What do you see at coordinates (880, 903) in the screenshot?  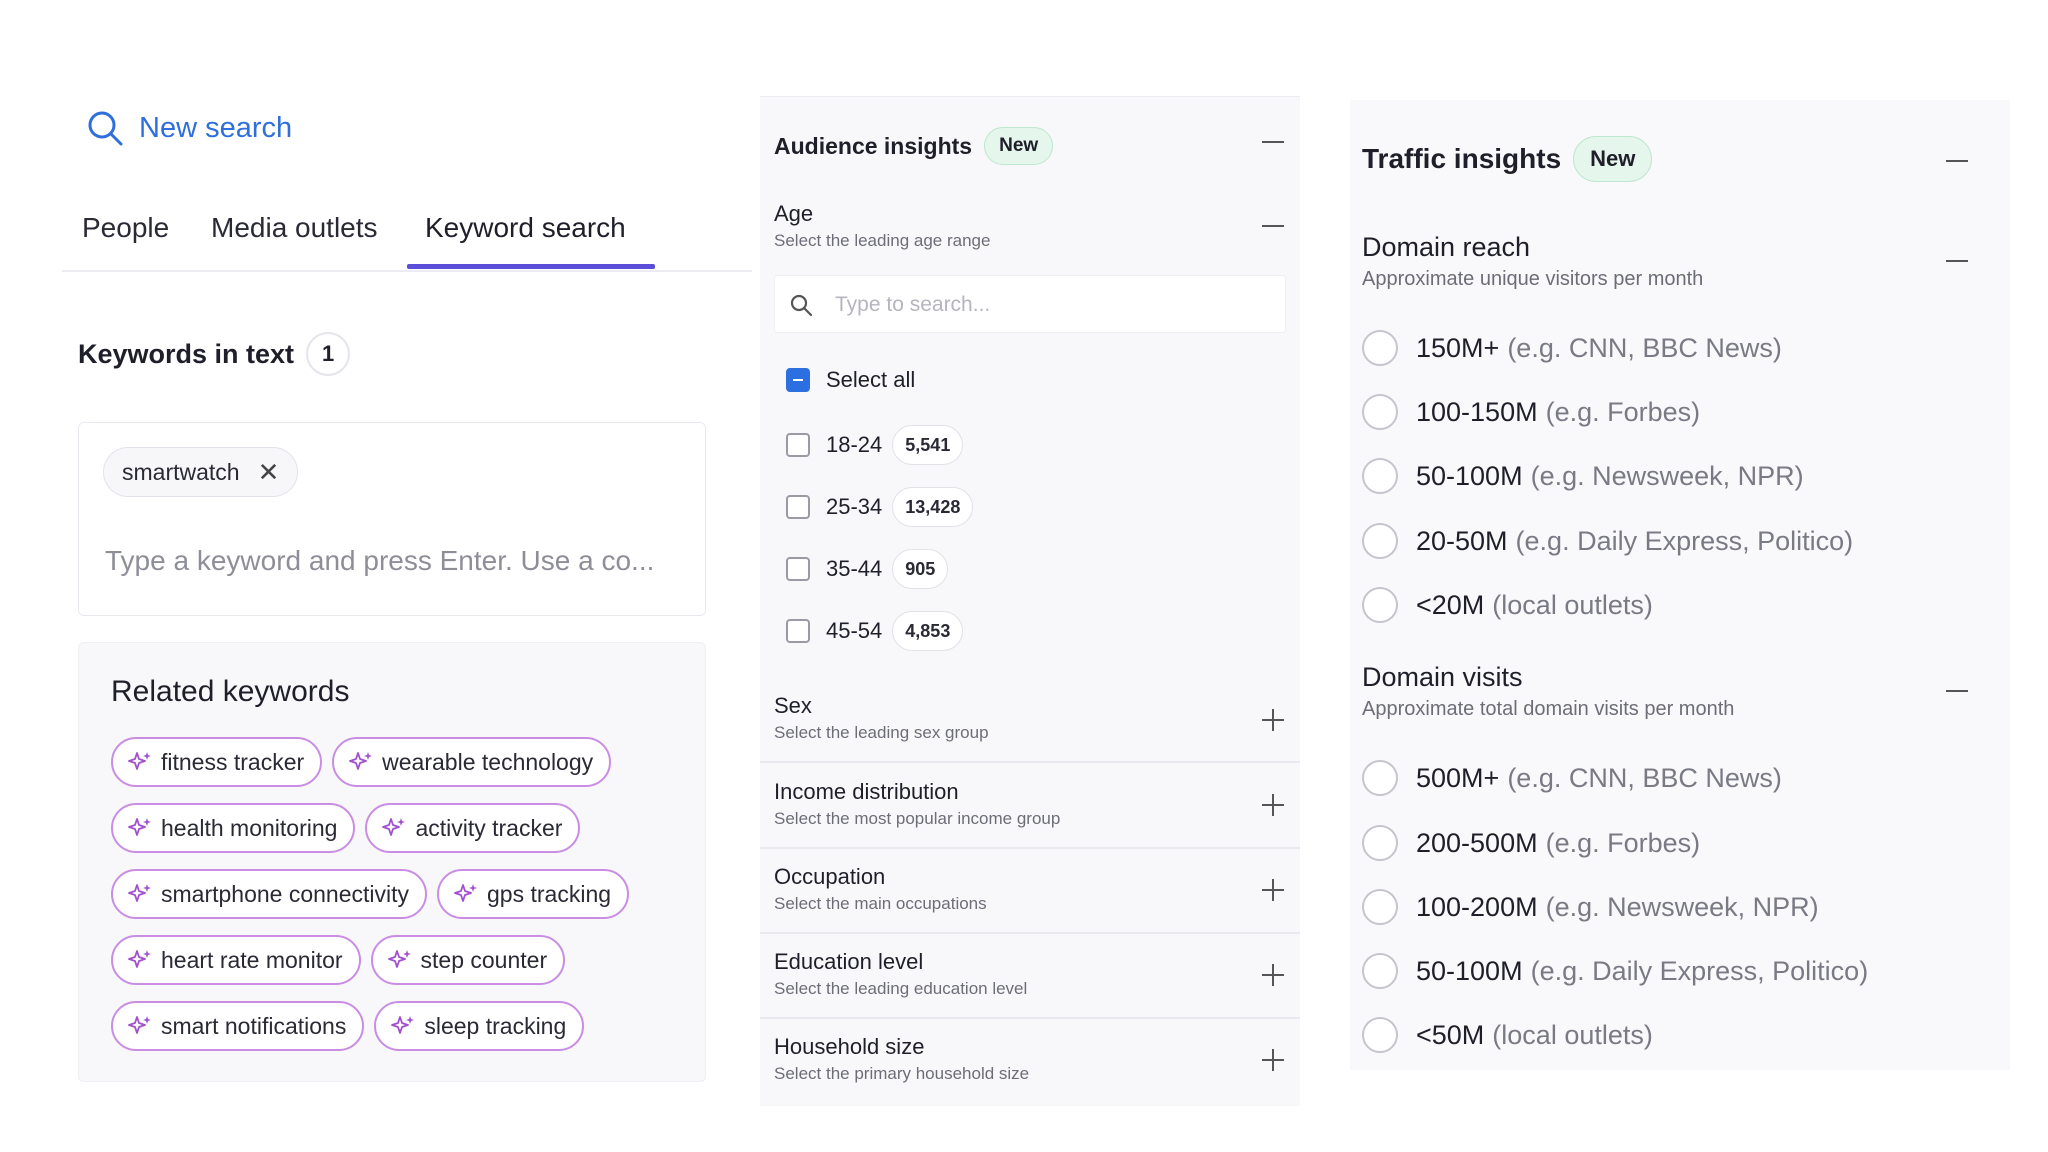 I see `occupation-subtitle: Select the main occupations` at bounding box center [880, 903].